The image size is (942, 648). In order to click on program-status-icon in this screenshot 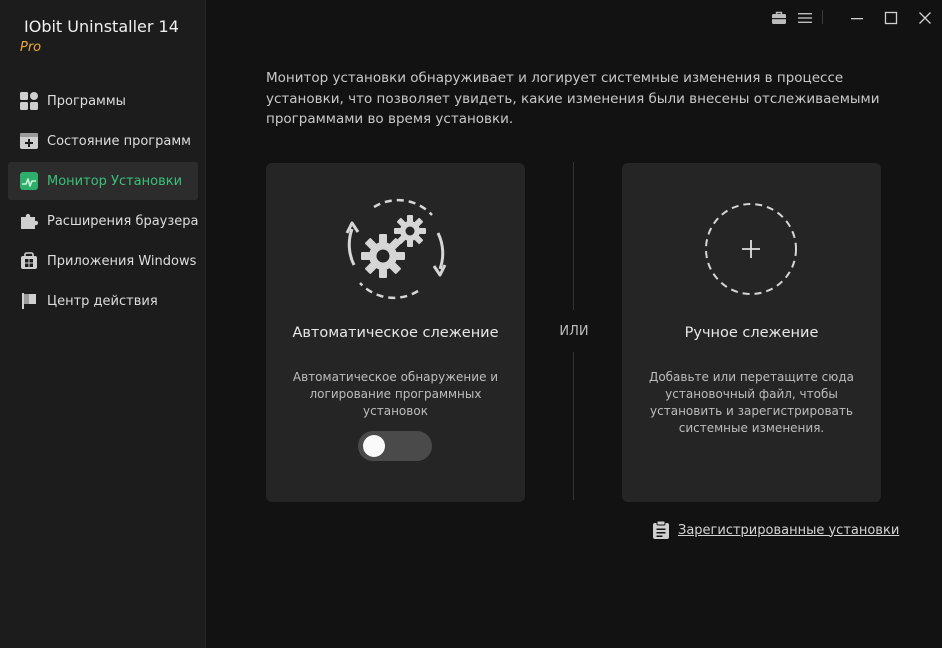, I will do `click(29, 141)`.